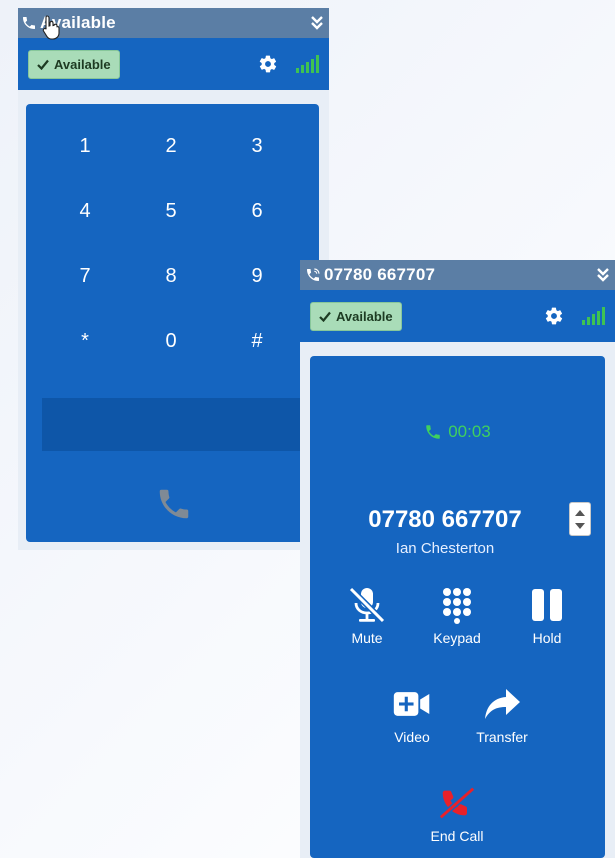 This screenshot has height=858, width=615. Describe the element at coordinates (502, 704) in the screenshot. I see `share-arrow-icon` at that location.